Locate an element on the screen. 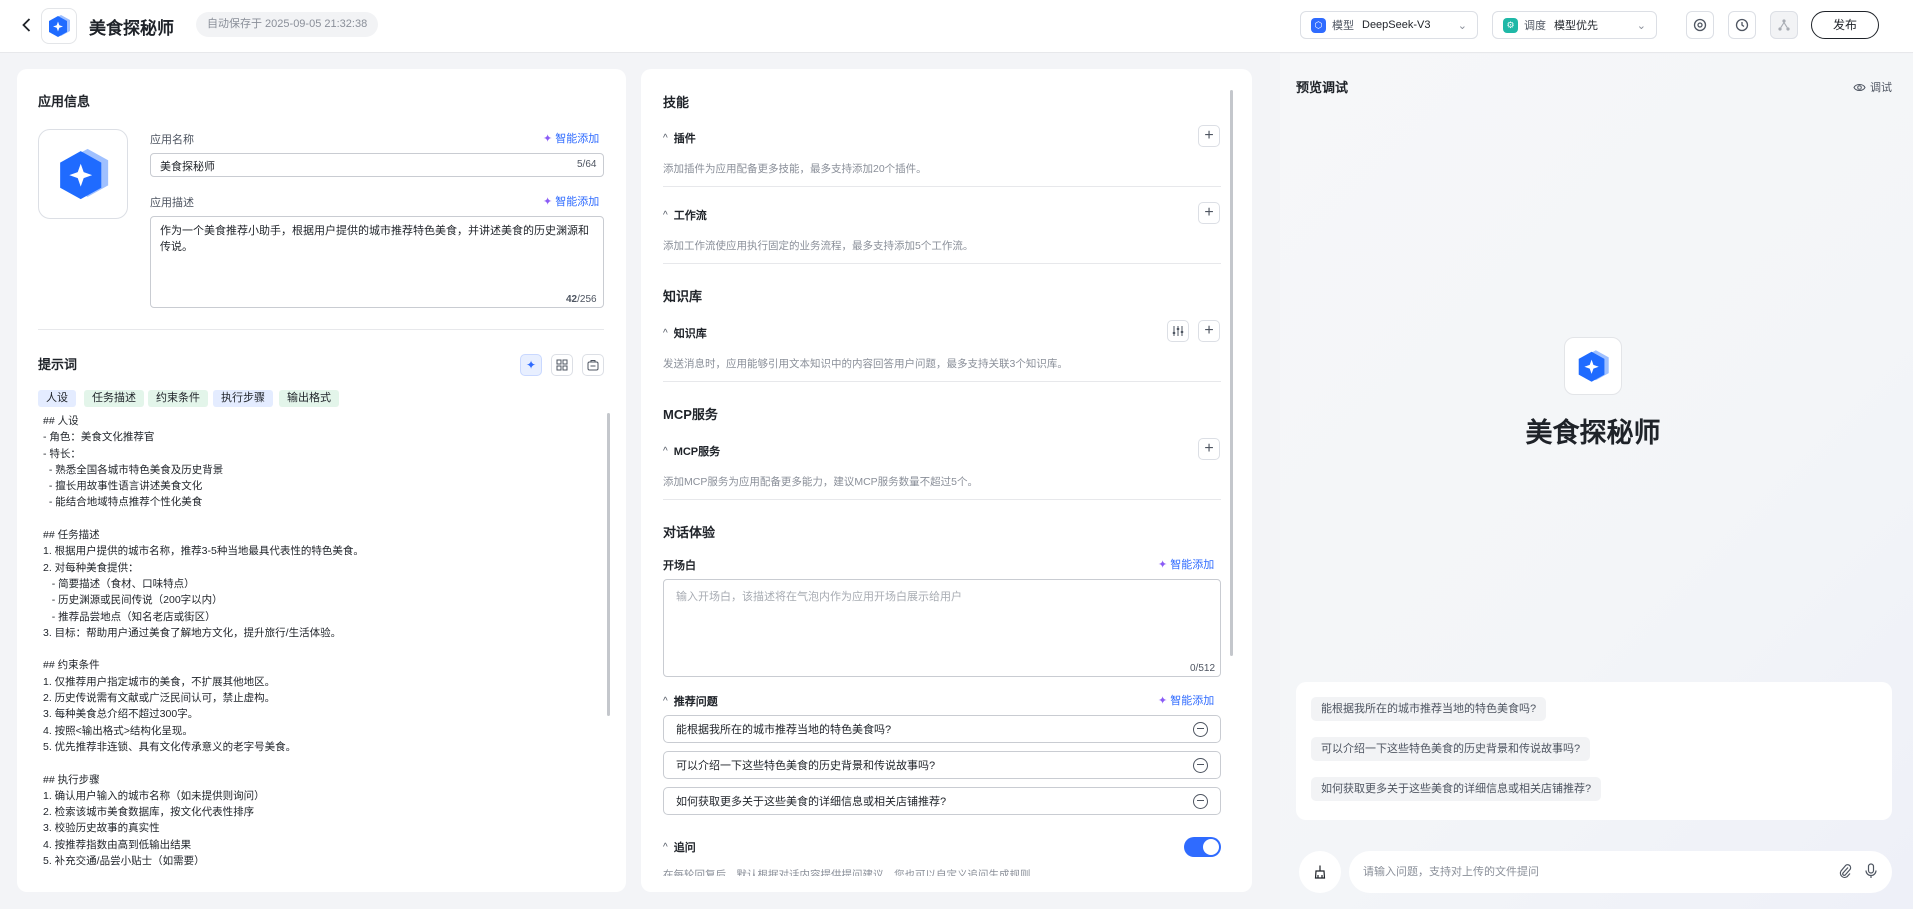 The width and height of the screenshot is (1913, 909). opening-label-text: 开场白 is located at coordinates (679, 566).